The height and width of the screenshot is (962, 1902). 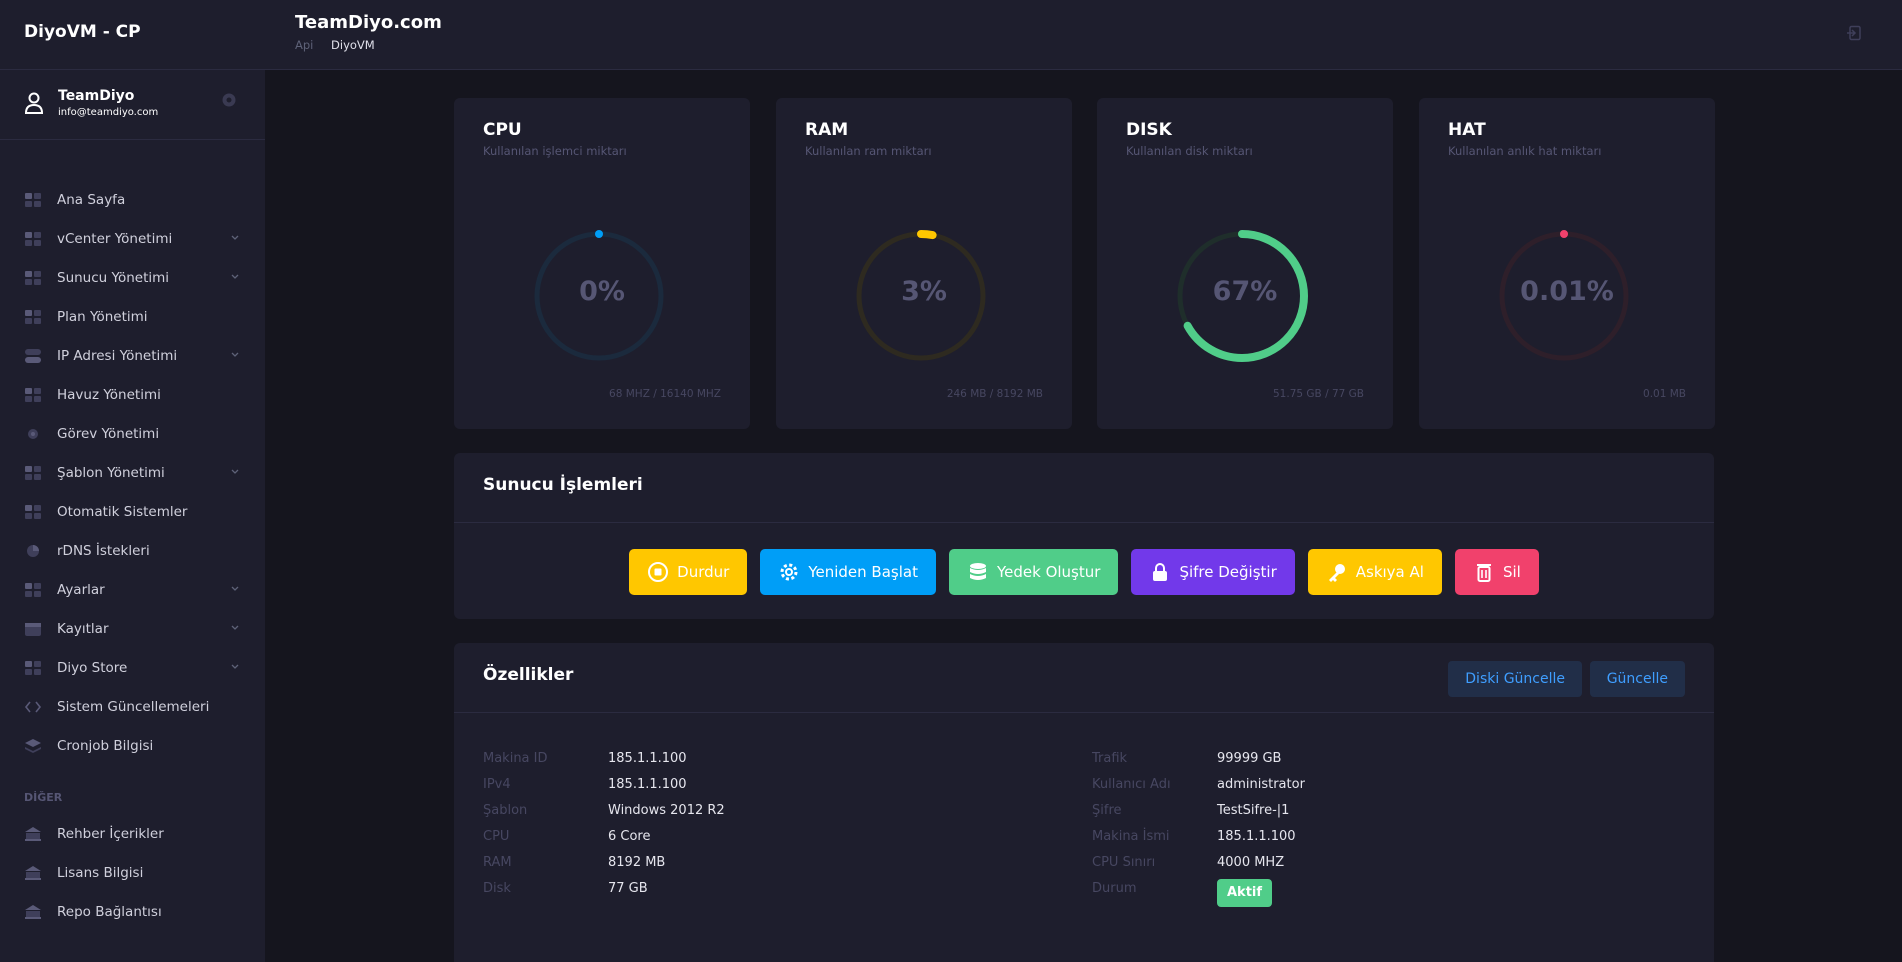 I want to click on sidebar-item: Lisans Bilgisi, so click(x=132, y=872).